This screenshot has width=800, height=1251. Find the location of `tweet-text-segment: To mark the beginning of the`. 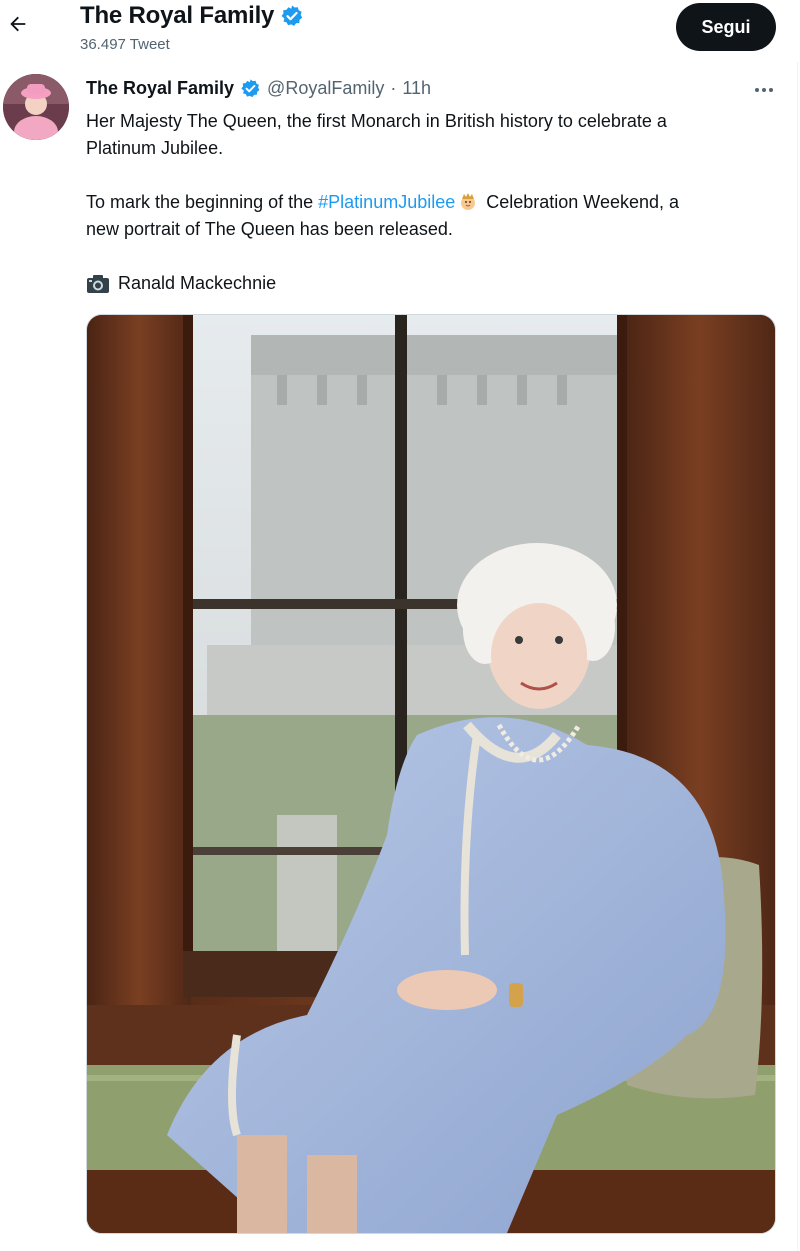

tweet-text-segment: To mark the beginning of the is located at coordinates (202, 202).